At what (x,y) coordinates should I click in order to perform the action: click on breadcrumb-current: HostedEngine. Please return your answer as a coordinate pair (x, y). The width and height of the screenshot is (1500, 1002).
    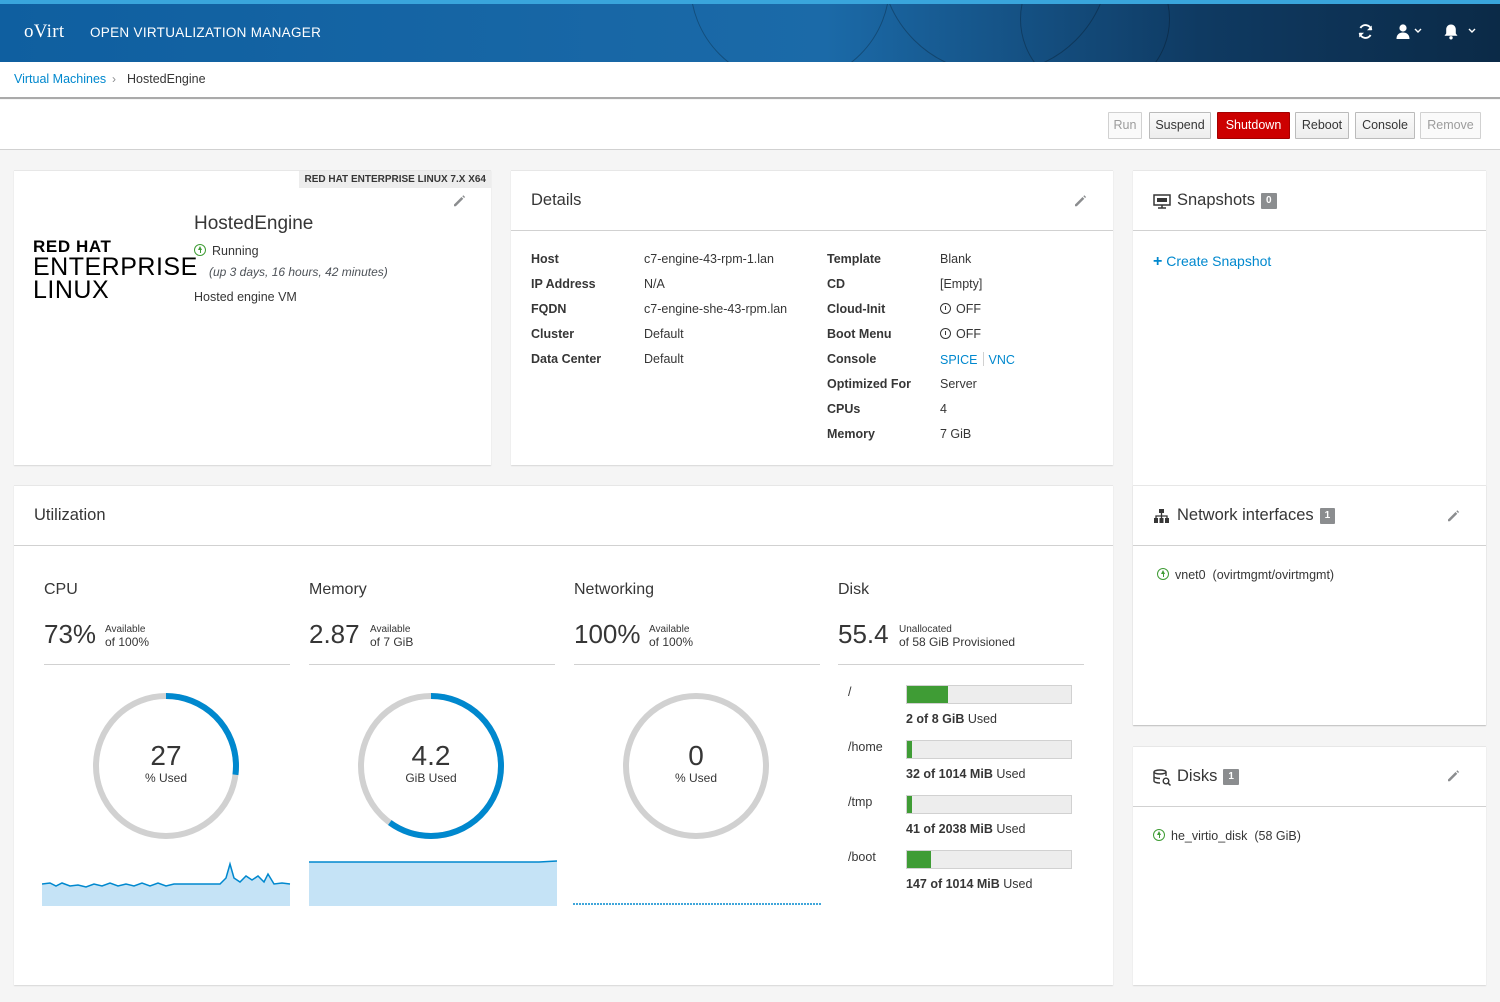
    Looking at the image, I should click on (166, 79).